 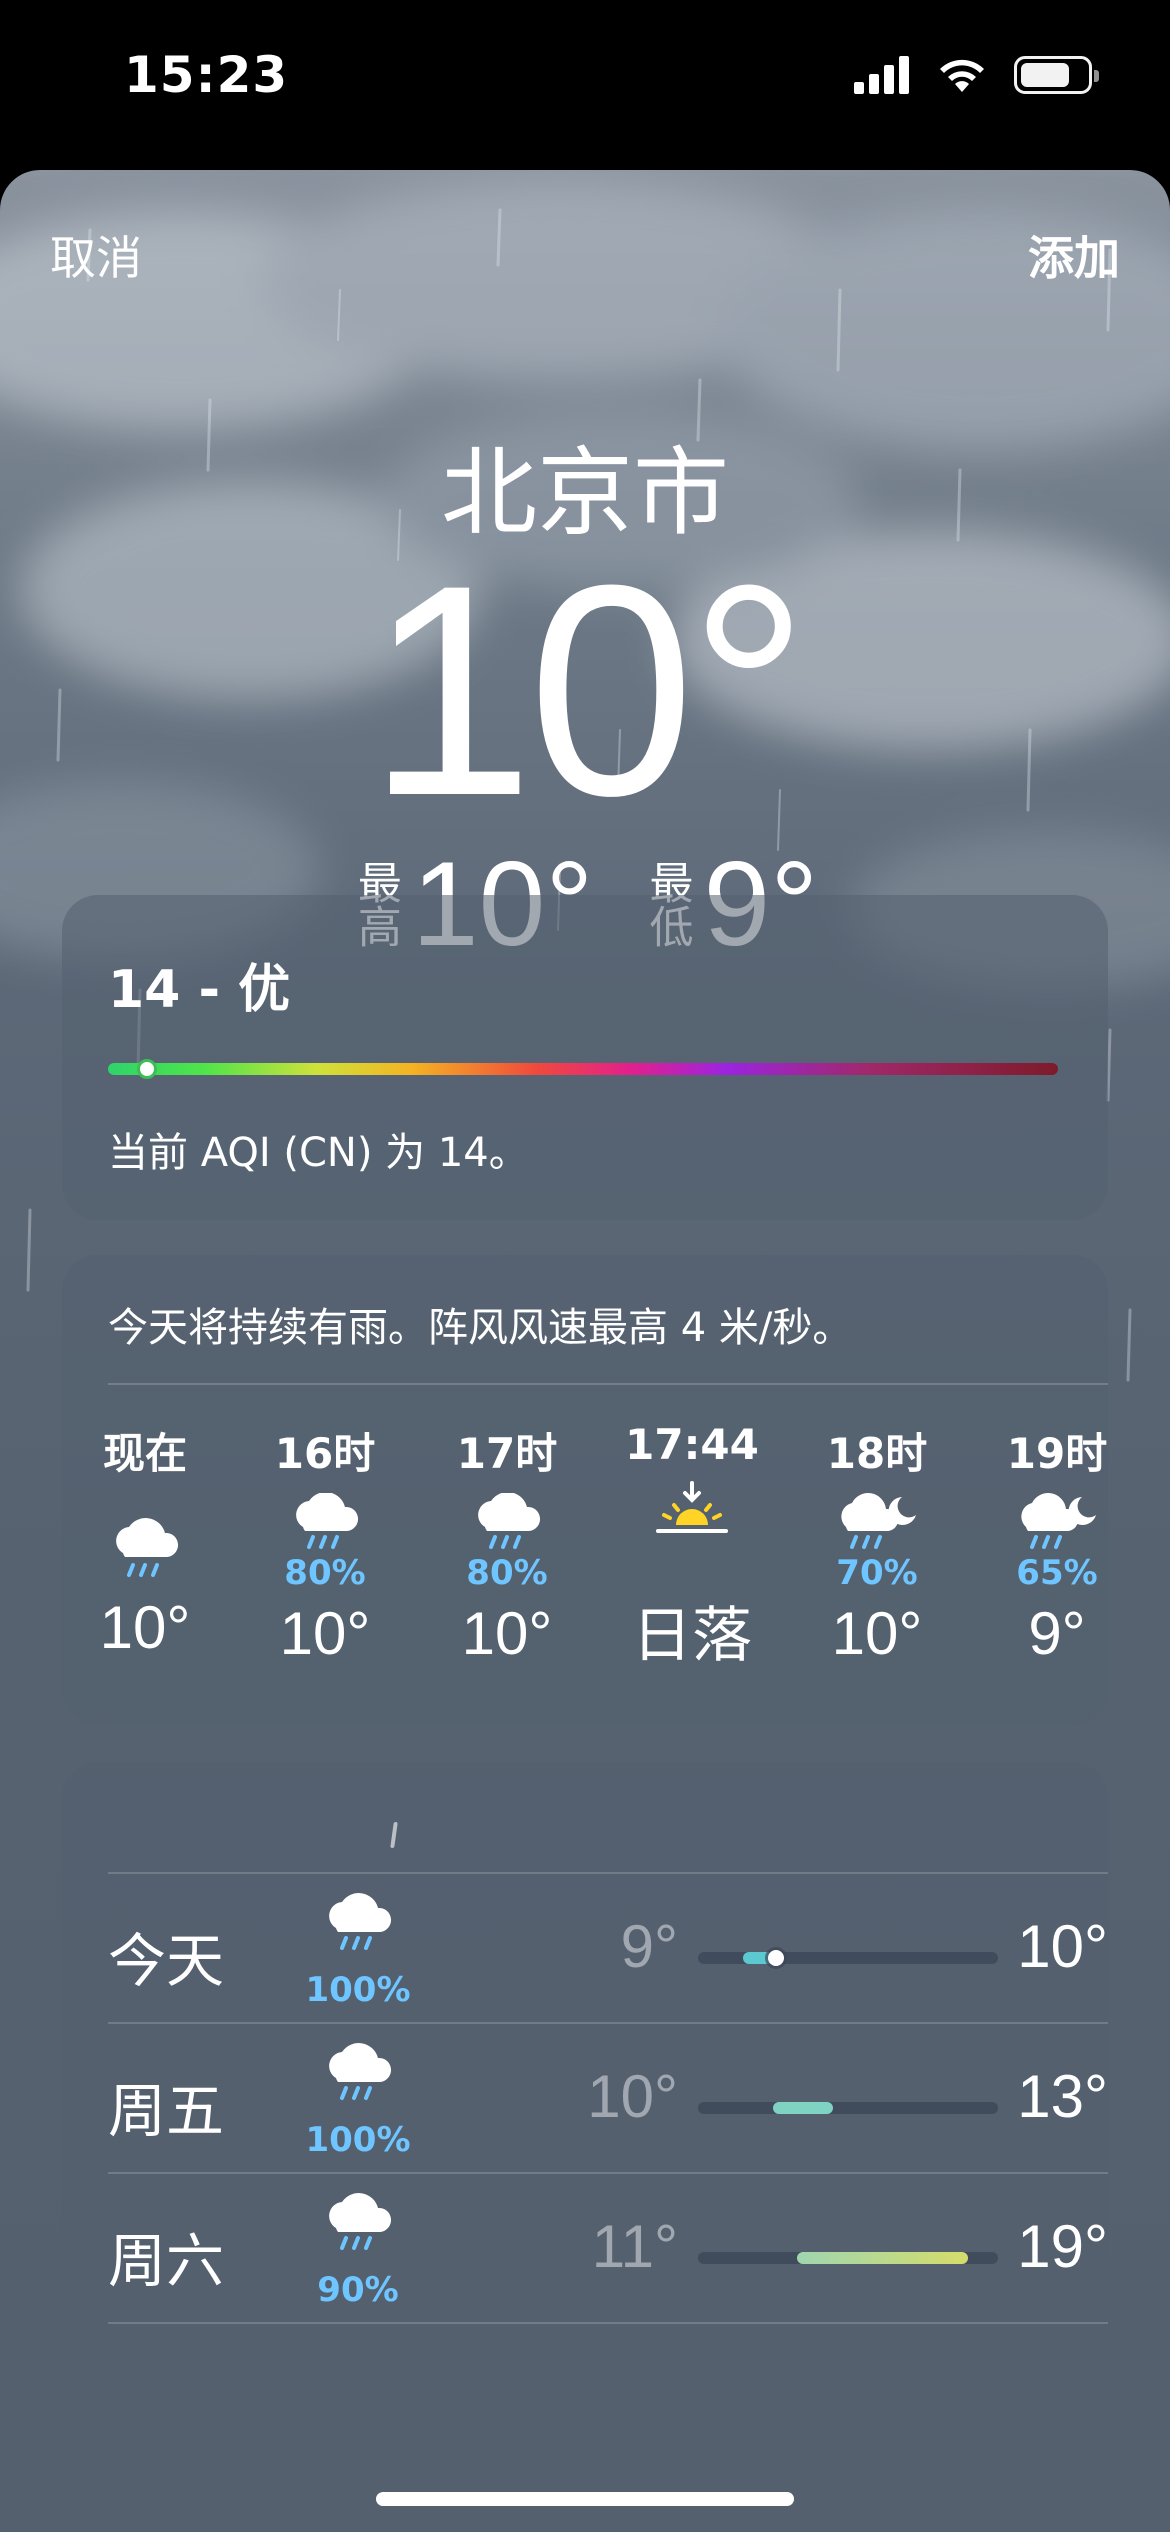 I want to click on hour-item: 17:44 日落, so click(x=692, y=1570).